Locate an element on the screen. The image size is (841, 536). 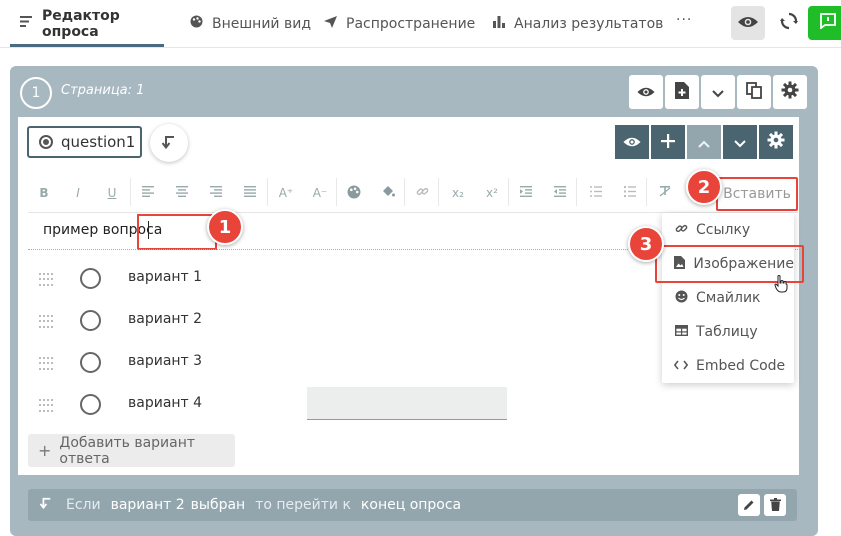
send-icon is located at coordinates (330, 23).